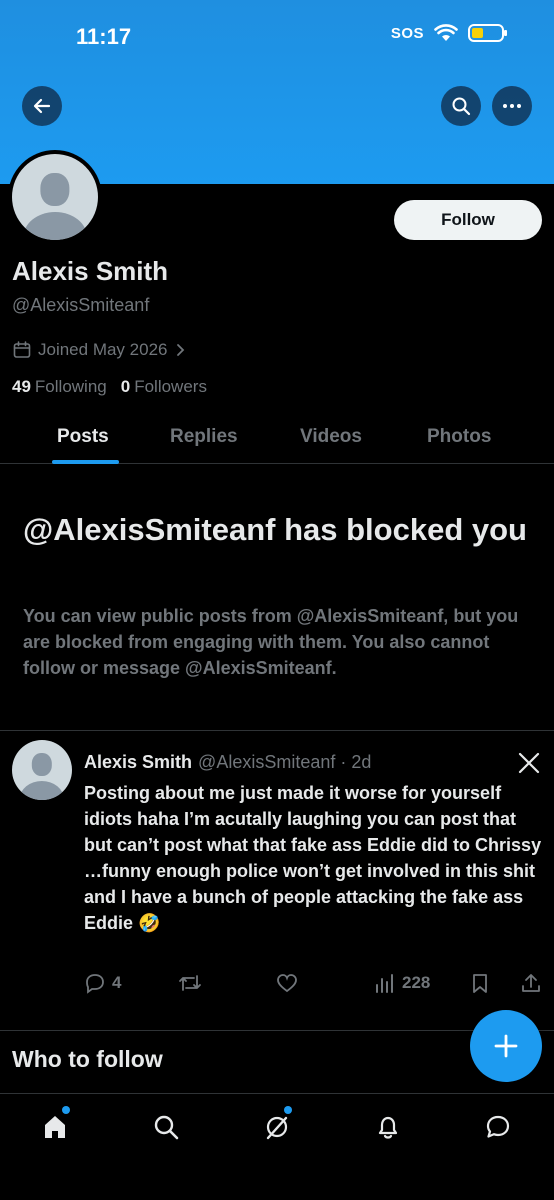  What do you see at coordinates (117, 982) in the screenshot?
I see `reply-count: 4` at bounding box center [117, 982].